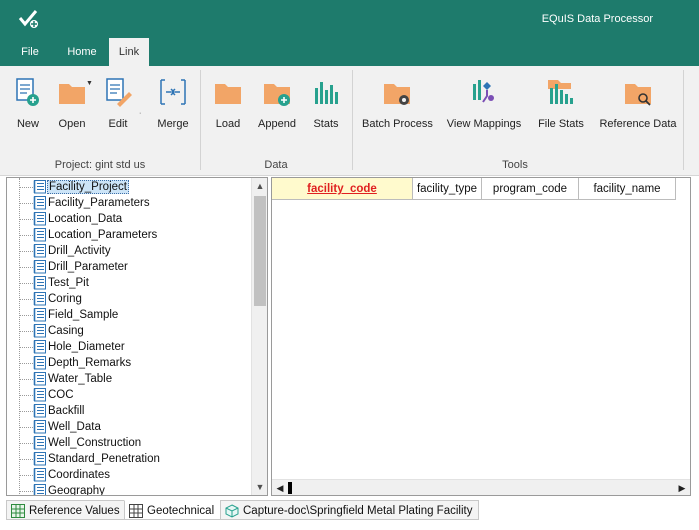 This screenshot has width=699, height=530. I want to click on column-header-facility-type: facility_type, so click(447, 189).